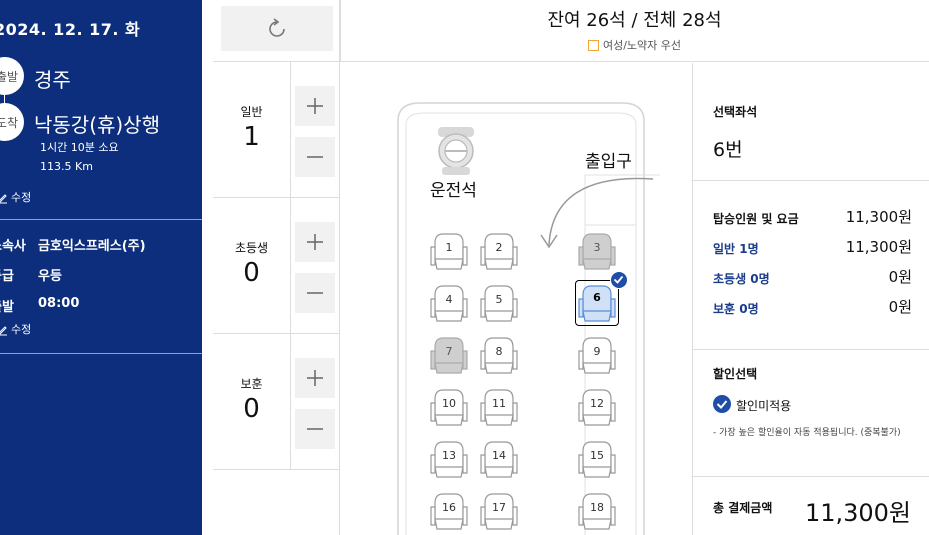 The width and height of the screenshot is (929, 535). What do you see at coordinates (728, 150) in the screenshot?
I see `selected-seat-value: 6번` at bounding box center [728, 150].